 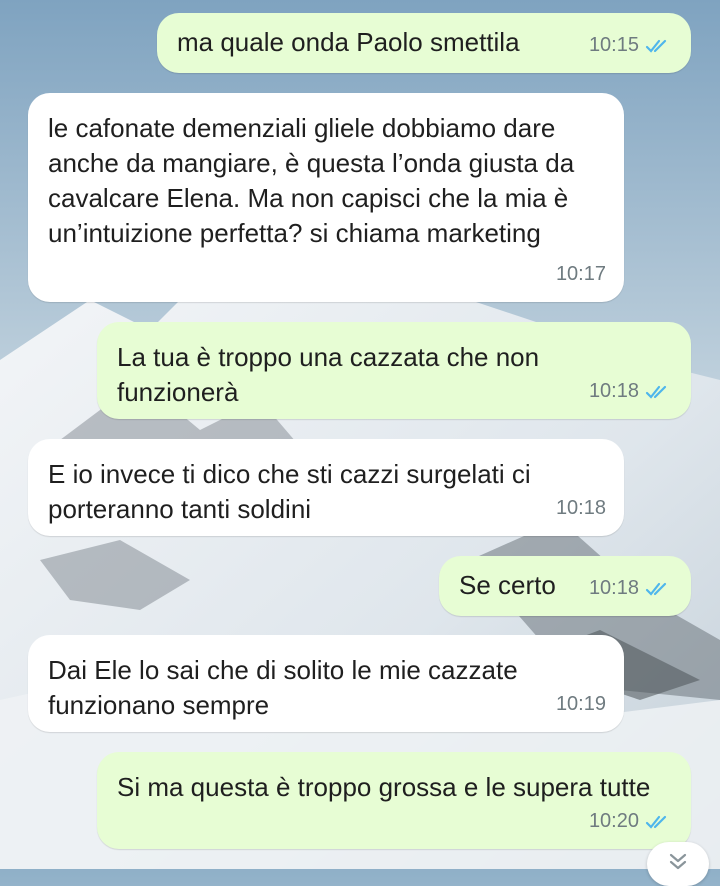 I want to click on message-text: ma quale onda Paolo smettila, so click(x=348, y=42).